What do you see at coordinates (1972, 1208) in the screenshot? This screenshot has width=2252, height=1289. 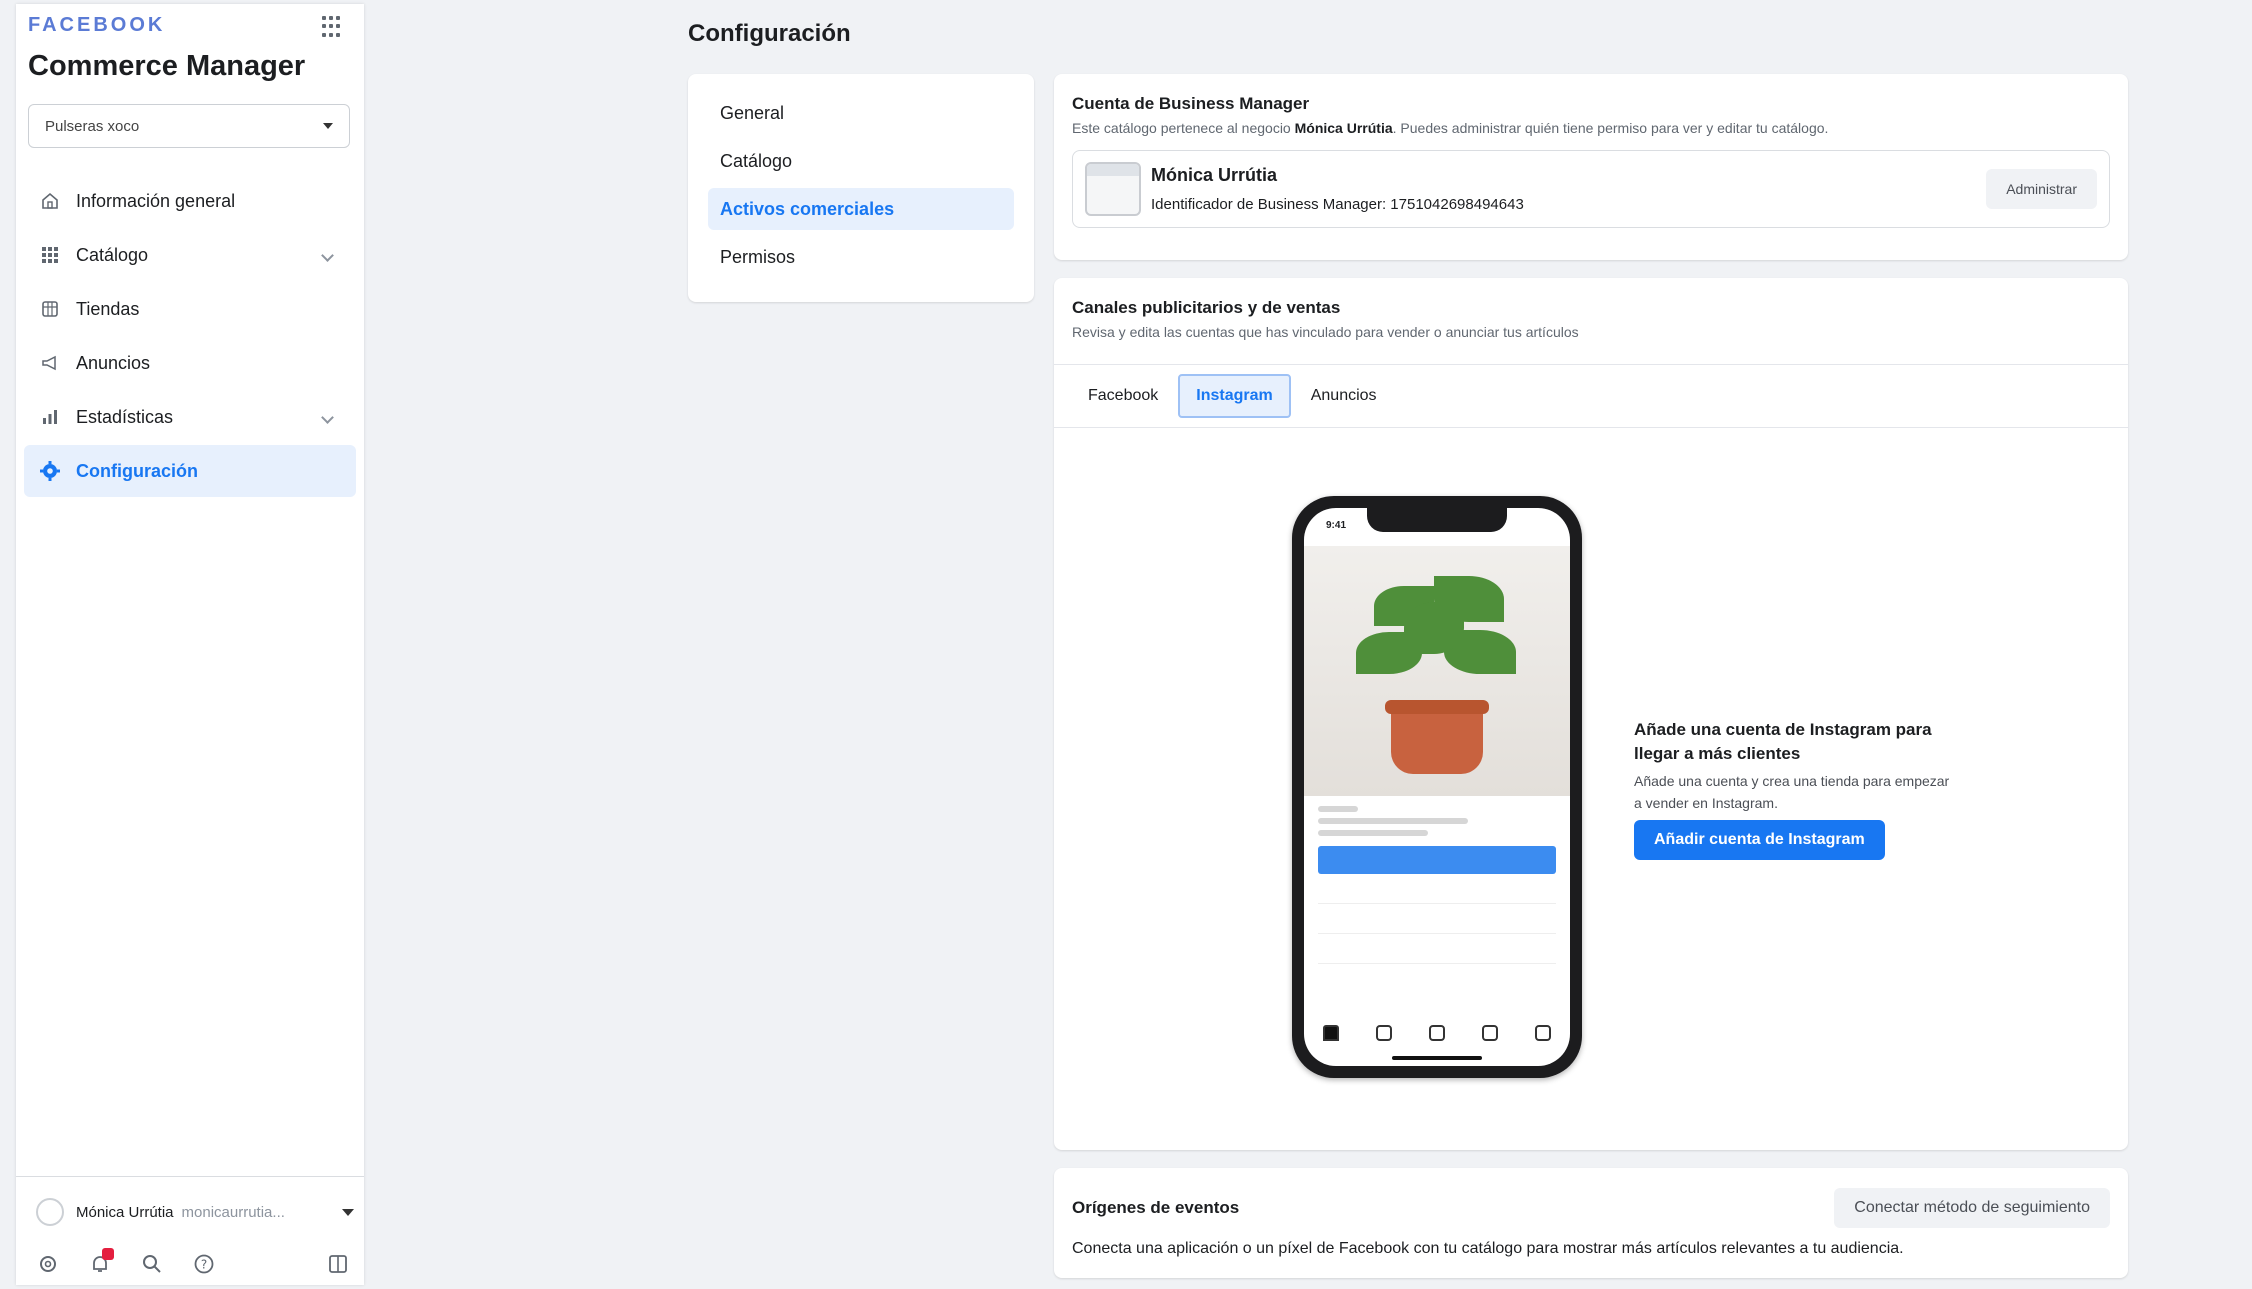 I see `connect-tracking-button: Conectar método de seguimiento` at bounding box center [1972, 1208].